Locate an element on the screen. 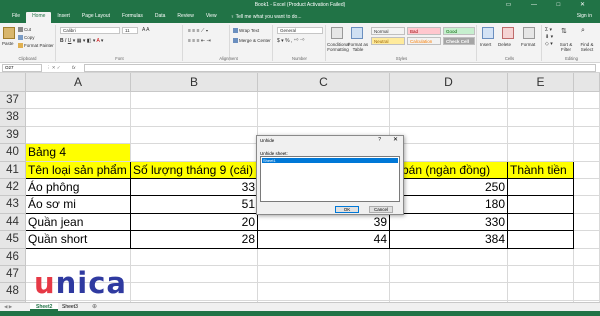 This screenshot has height=316, width=600. sort-filter-button: Sort & Filter is located at coordinates (566, 47).